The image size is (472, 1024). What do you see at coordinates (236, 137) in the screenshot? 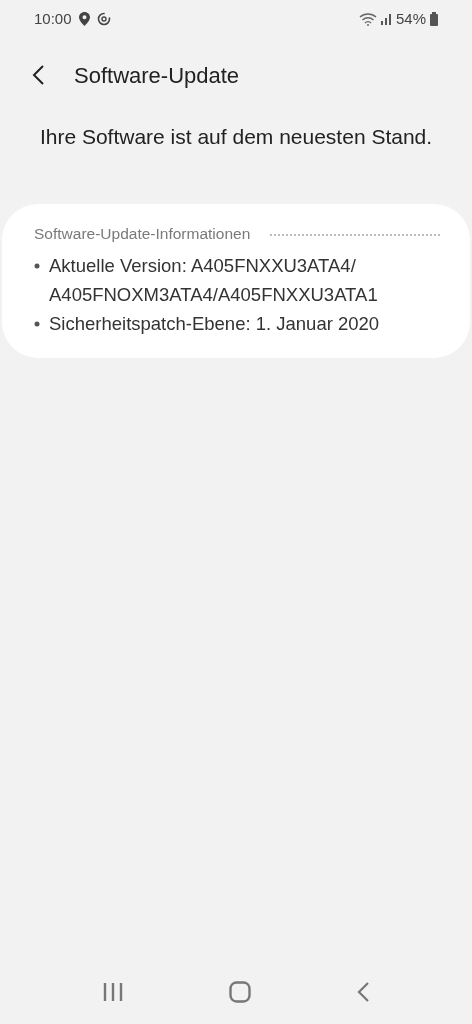
I see `status-message: Ihre Software ist auf dem neuesten Stand.` at bounding box center [236, 137].